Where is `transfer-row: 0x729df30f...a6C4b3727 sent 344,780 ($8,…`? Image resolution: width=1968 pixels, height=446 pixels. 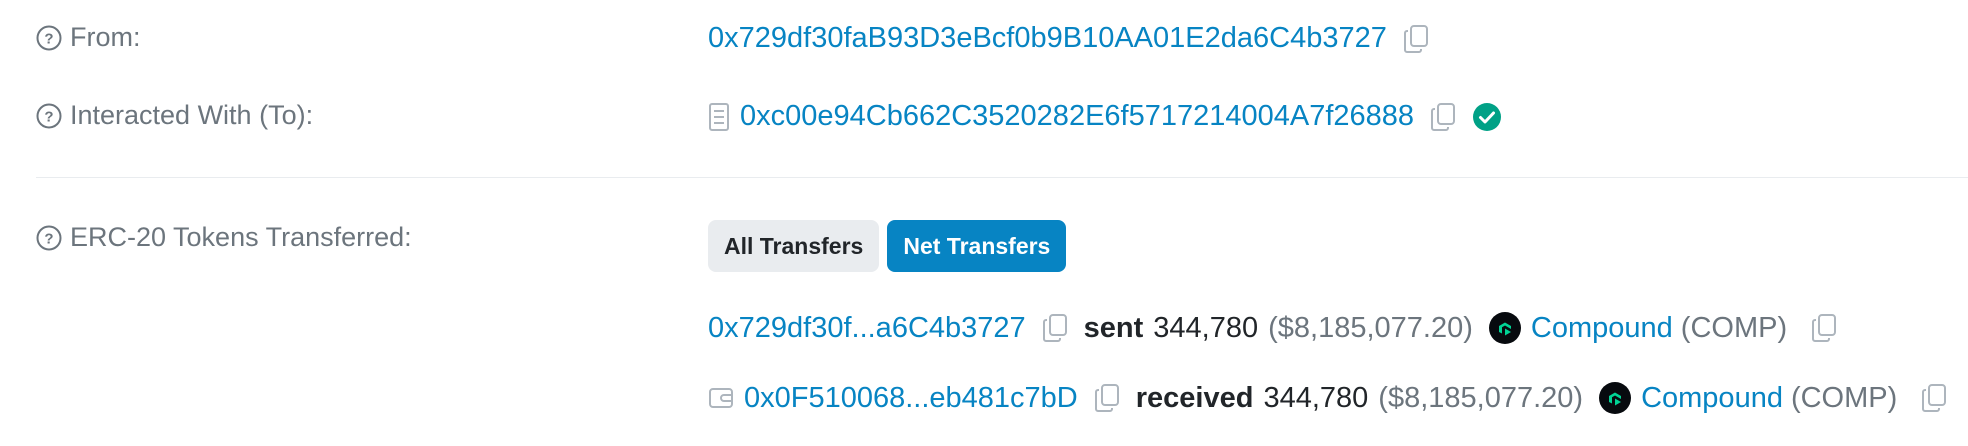
transfer-row: 0x729df30f...a6C4b3727 sent 344,780 ($8,… is located at coordinates (1272, 328).